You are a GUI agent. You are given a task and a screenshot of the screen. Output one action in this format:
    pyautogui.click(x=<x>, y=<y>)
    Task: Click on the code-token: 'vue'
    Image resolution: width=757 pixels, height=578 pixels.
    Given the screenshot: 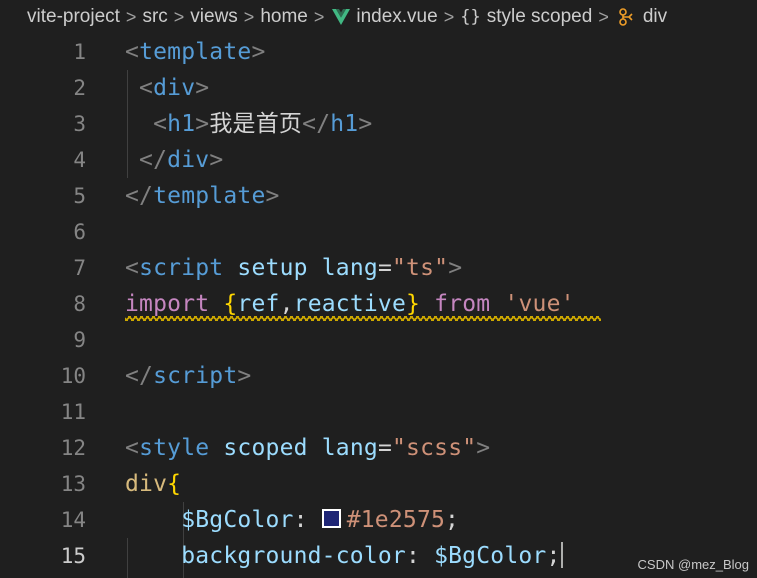 What is the action you would take?
    pyautogui.click(x=539, y=304)
    